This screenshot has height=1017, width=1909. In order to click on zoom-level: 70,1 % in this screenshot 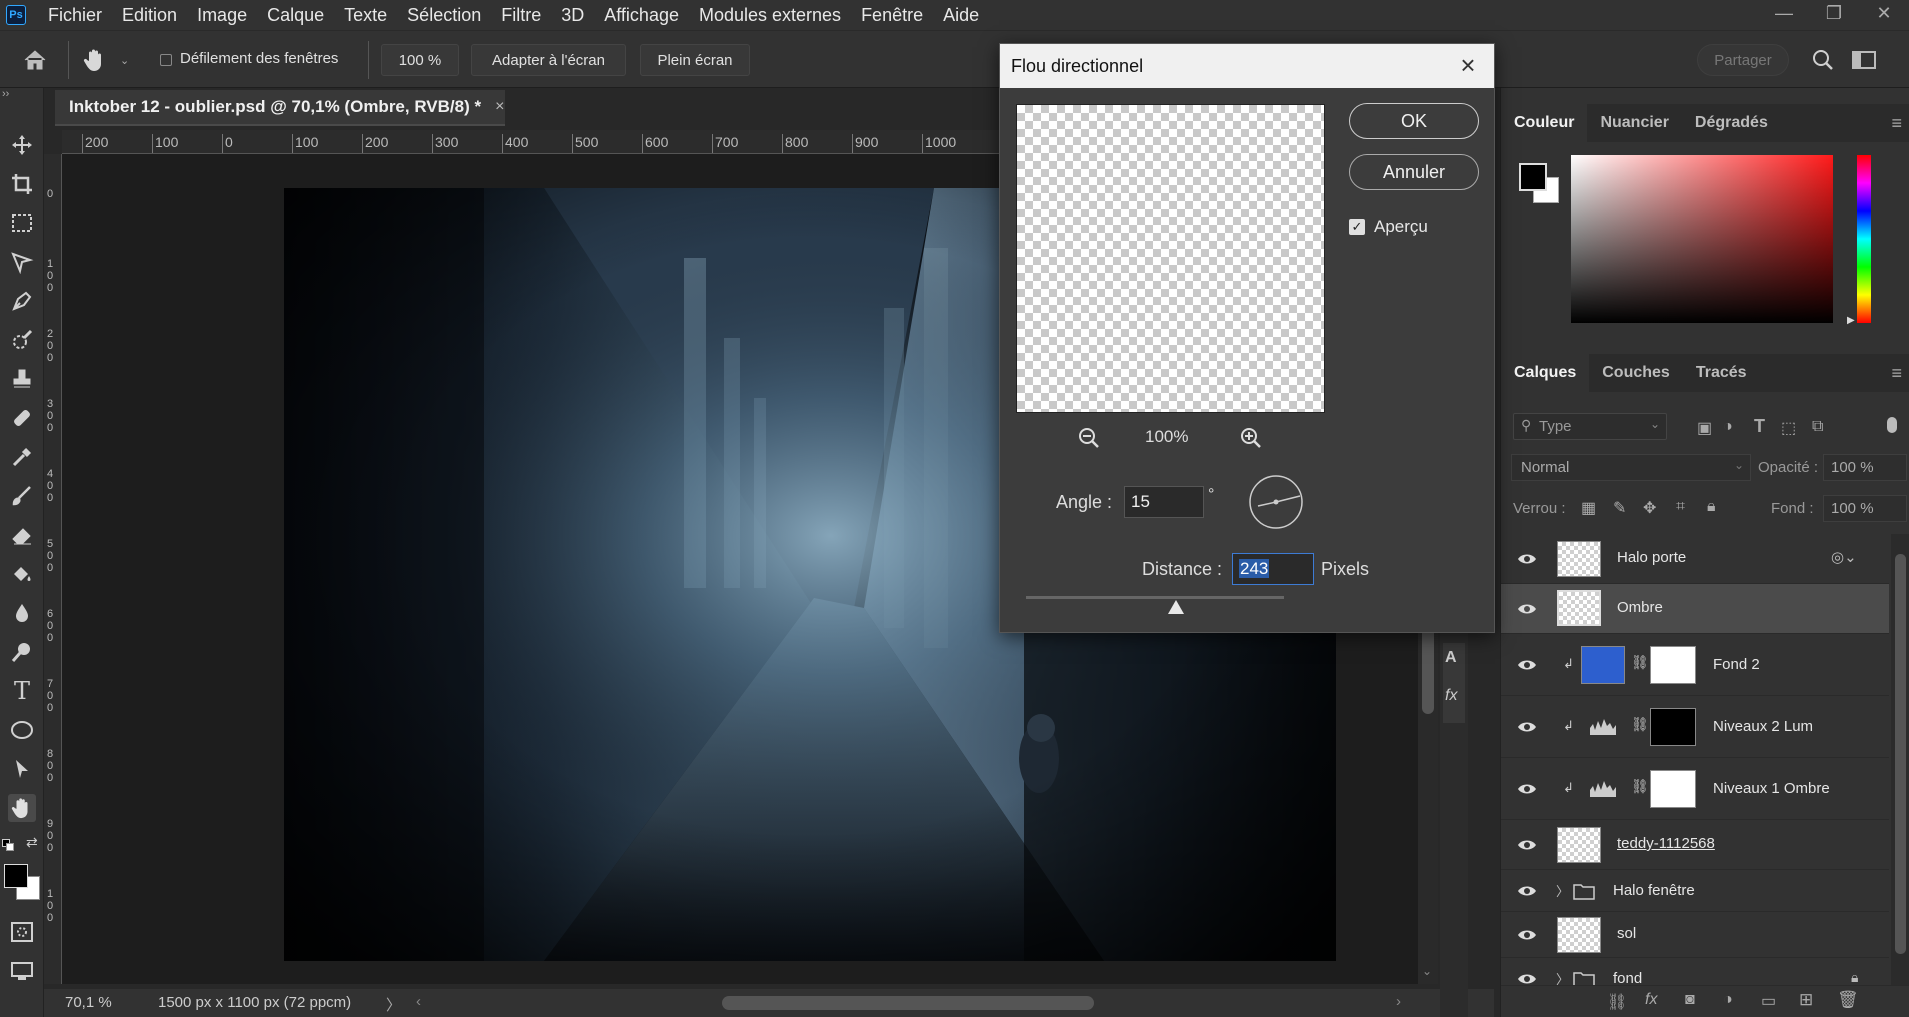, I will do `click(88, 1002)`.